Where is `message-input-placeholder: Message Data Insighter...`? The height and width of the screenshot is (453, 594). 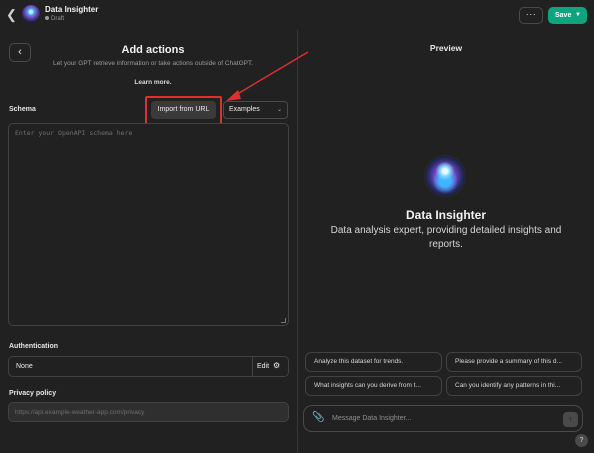 message-input-placeholder: Message Data Insighter... is located at coordinates (372, 418).